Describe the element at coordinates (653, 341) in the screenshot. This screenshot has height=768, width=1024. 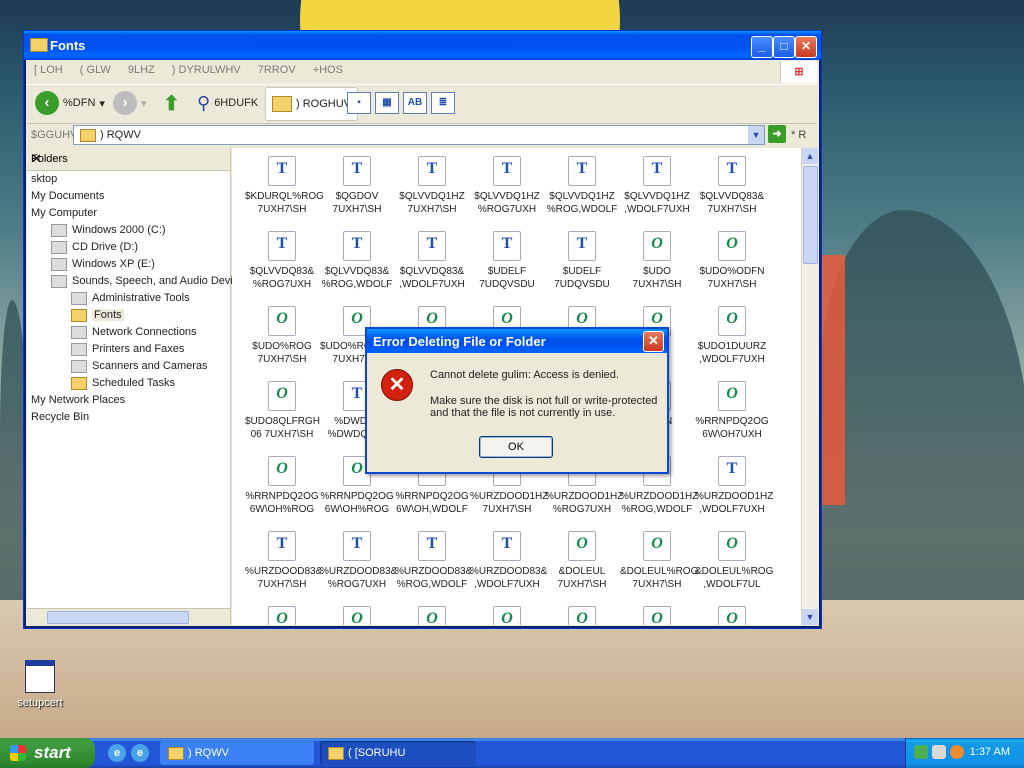
I see `dialog-close-button: ✕` at that location.